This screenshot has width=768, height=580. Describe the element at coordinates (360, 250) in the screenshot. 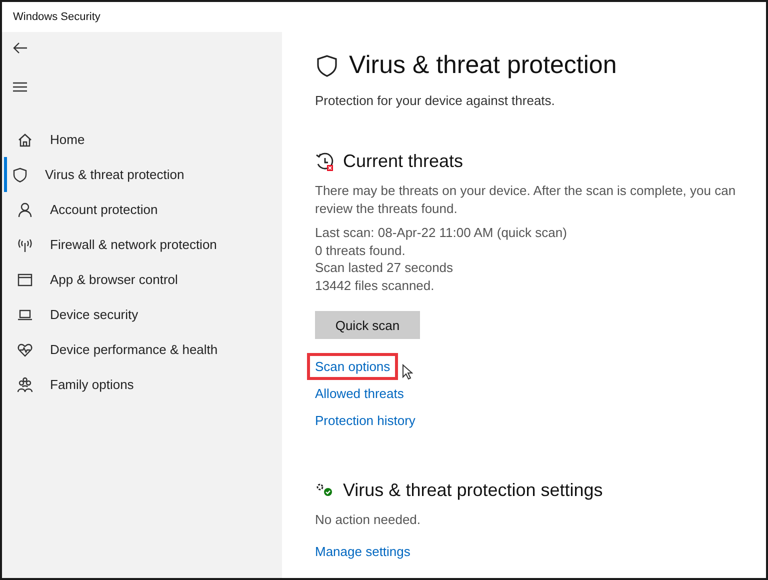

I see `scan-info-text: 0 threats found.` at that location.